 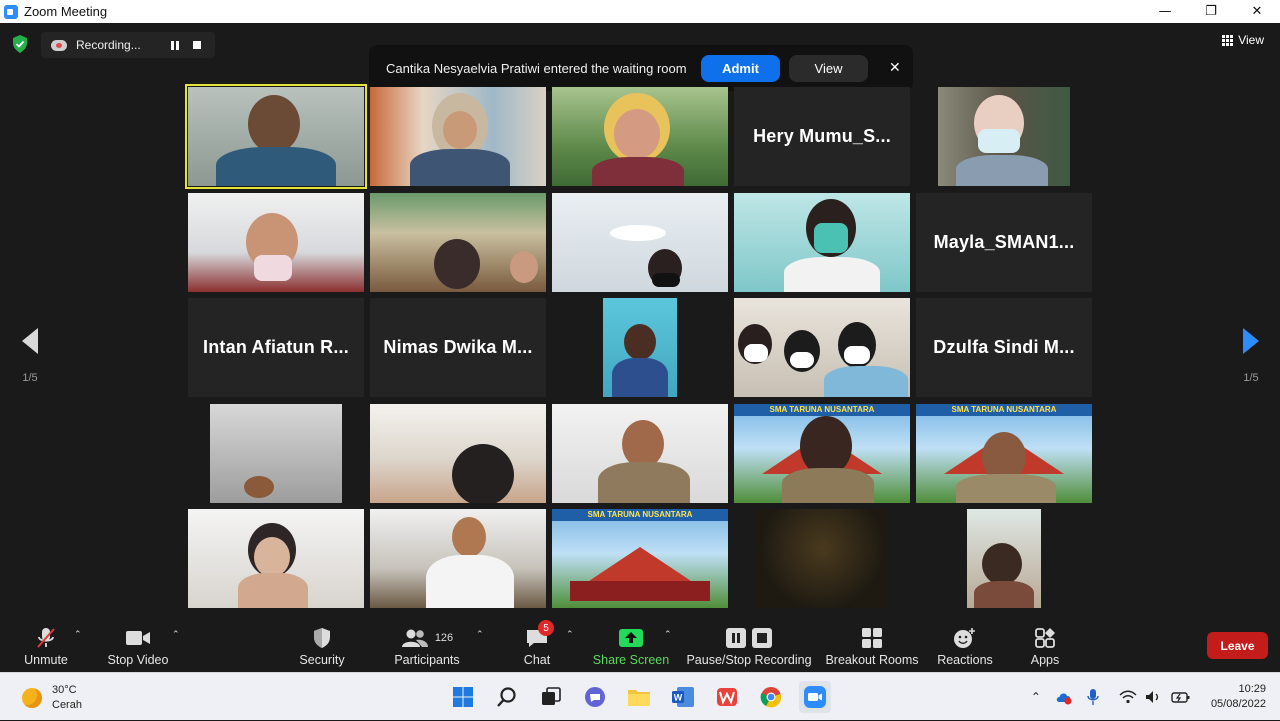 I want to click on share-options-caret: ⌃, so click(x=668, y=635).